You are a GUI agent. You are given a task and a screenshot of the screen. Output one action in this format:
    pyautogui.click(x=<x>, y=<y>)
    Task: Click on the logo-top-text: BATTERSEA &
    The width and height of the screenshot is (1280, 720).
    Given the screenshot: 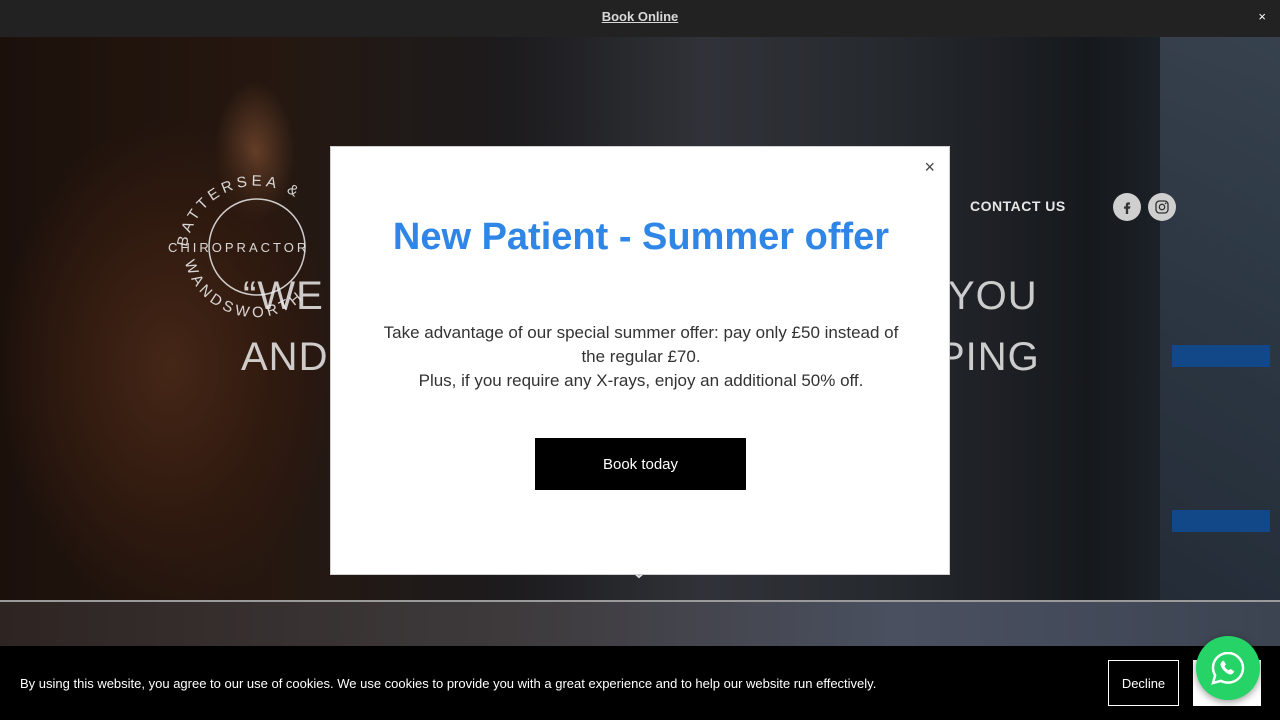 What is the action you would take?
    pyautogui.click(x=237, y=210)
    